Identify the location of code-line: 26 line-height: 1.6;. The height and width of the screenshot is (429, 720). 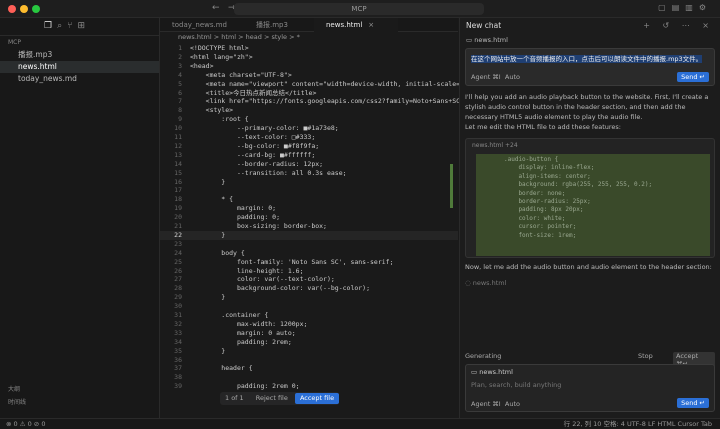
(309, 271).